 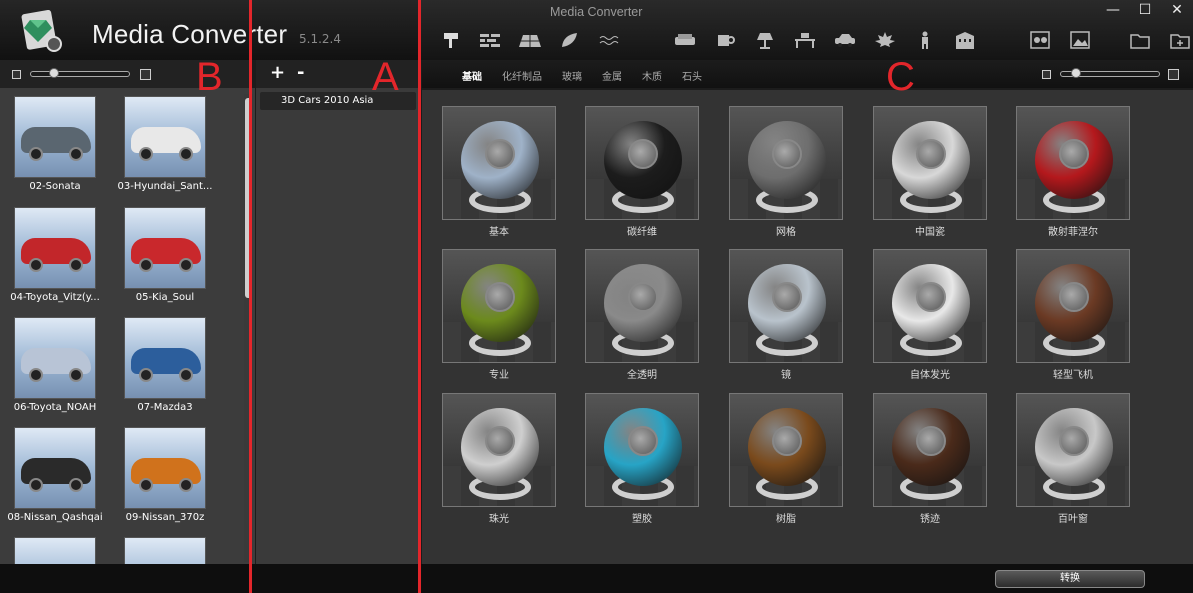 What do you see at coordinates (55, 407) in the screenshot?
I see `model-name: 06-Toyota_NOAH` at bounding box center [55, 407].